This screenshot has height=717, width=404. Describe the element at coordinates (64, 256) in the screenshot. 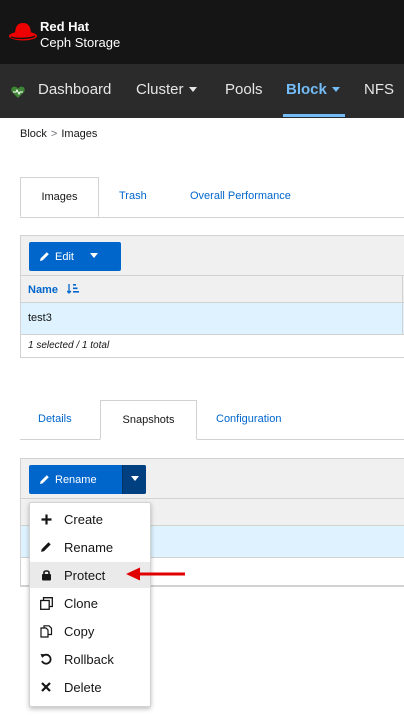

I see `edit-button-label: Edit` at that location.